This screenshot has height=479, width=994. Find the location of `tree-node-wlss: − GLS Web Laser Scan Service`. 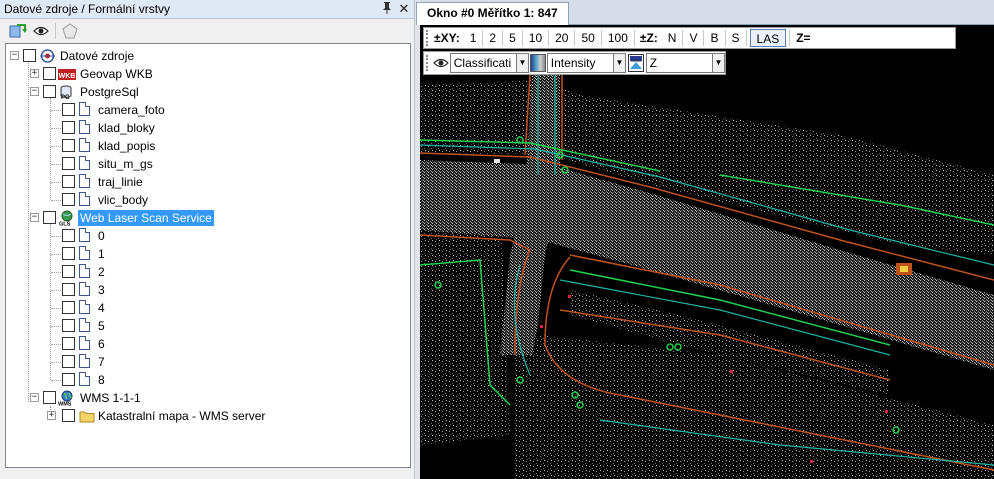

tree-node-wlss: − GLS Web Laser Scan Service is located at coordinates (206, 218).